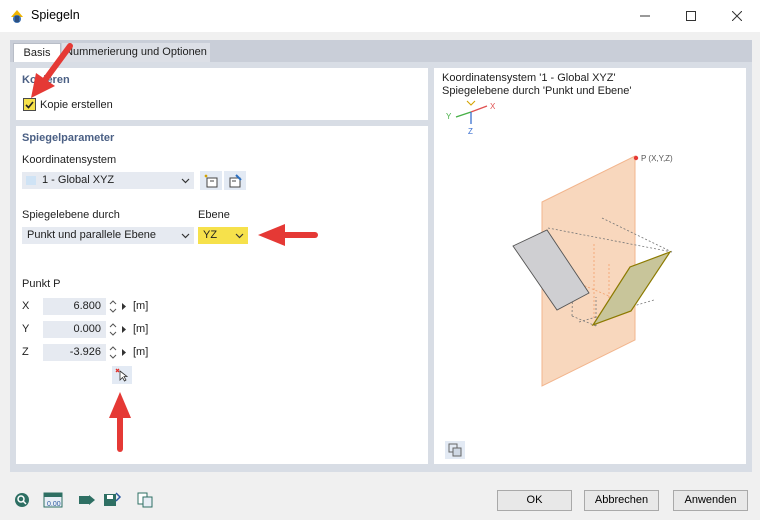 This screenshot has height=520, width=760. Describe the element at coordinates (52, 70) in the screenshot. I see `arrow-to-checkbox-icon` at that location.